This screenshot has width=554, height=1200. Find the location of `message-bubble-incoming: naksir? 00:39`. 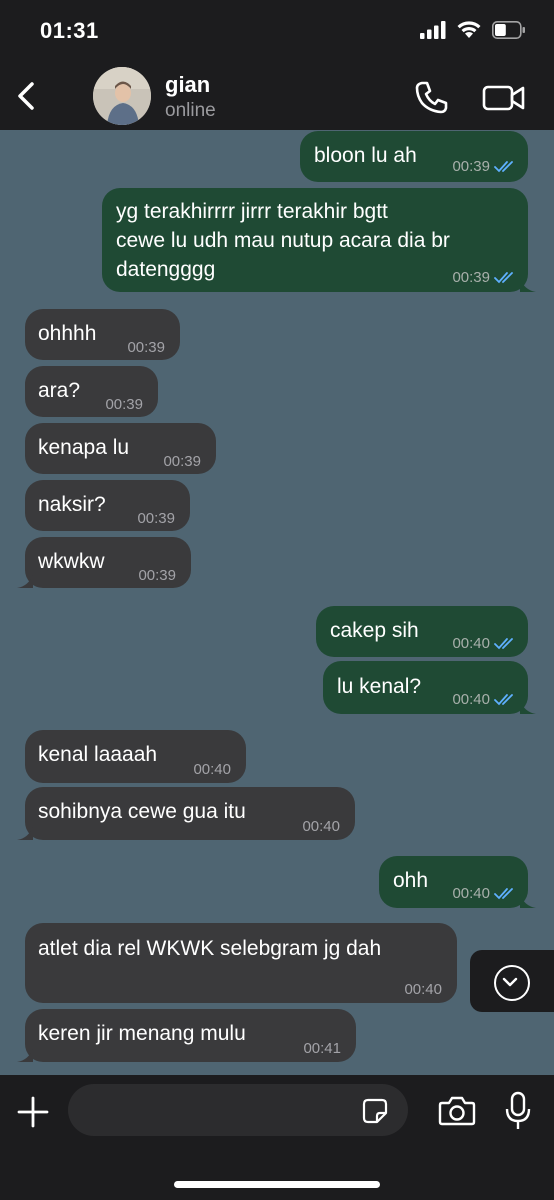

message-bubble-incoming: naksir? 00:39 is located at coordinates (107, 505).